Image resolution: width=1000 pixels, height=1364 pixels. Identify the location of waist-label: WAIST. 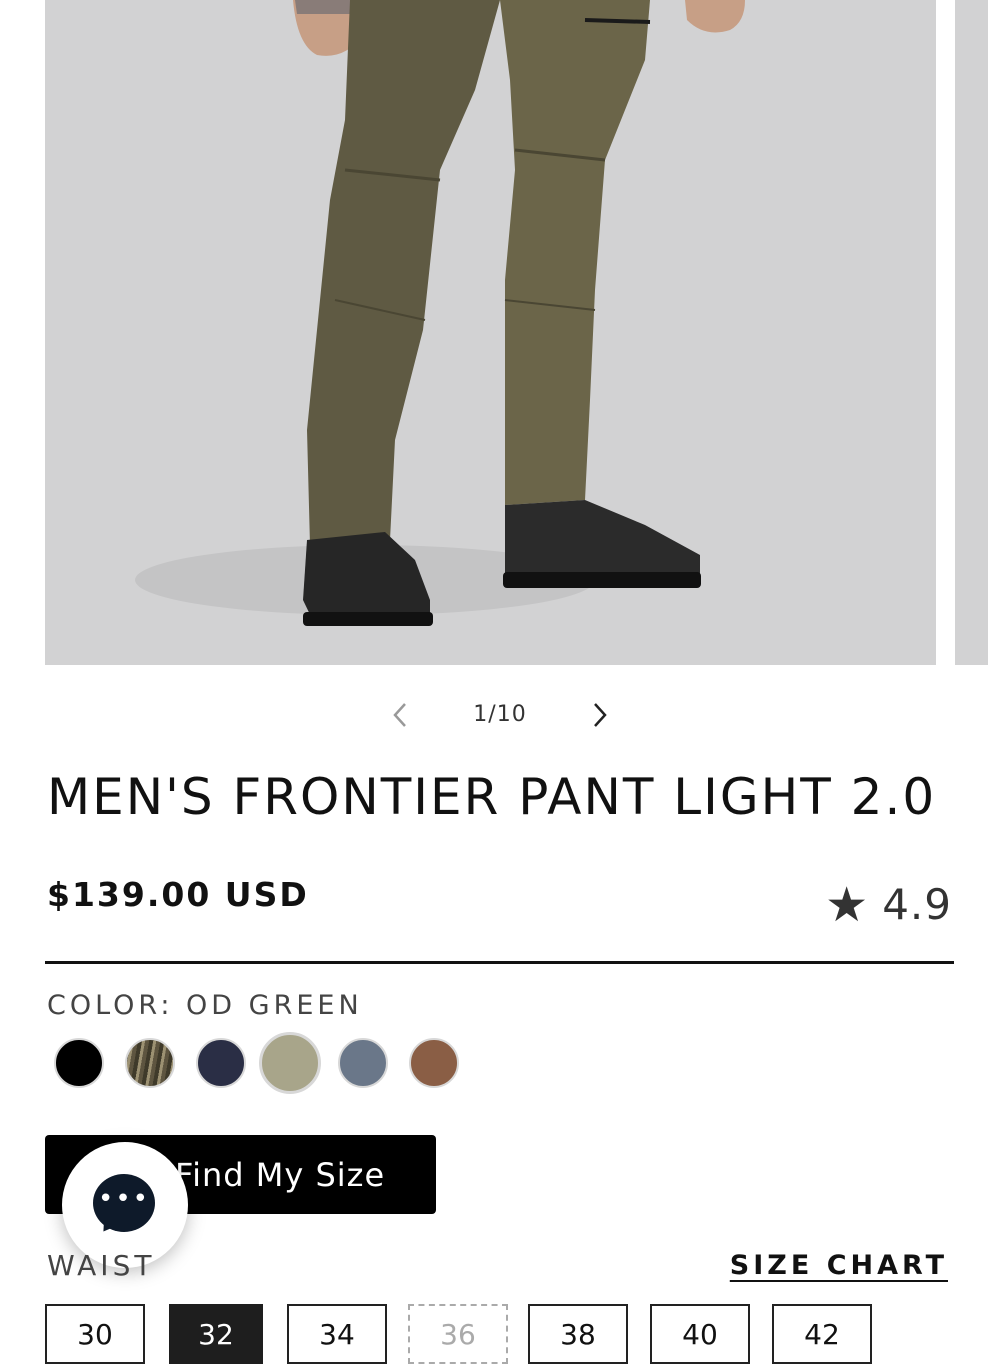
(101, 1265).